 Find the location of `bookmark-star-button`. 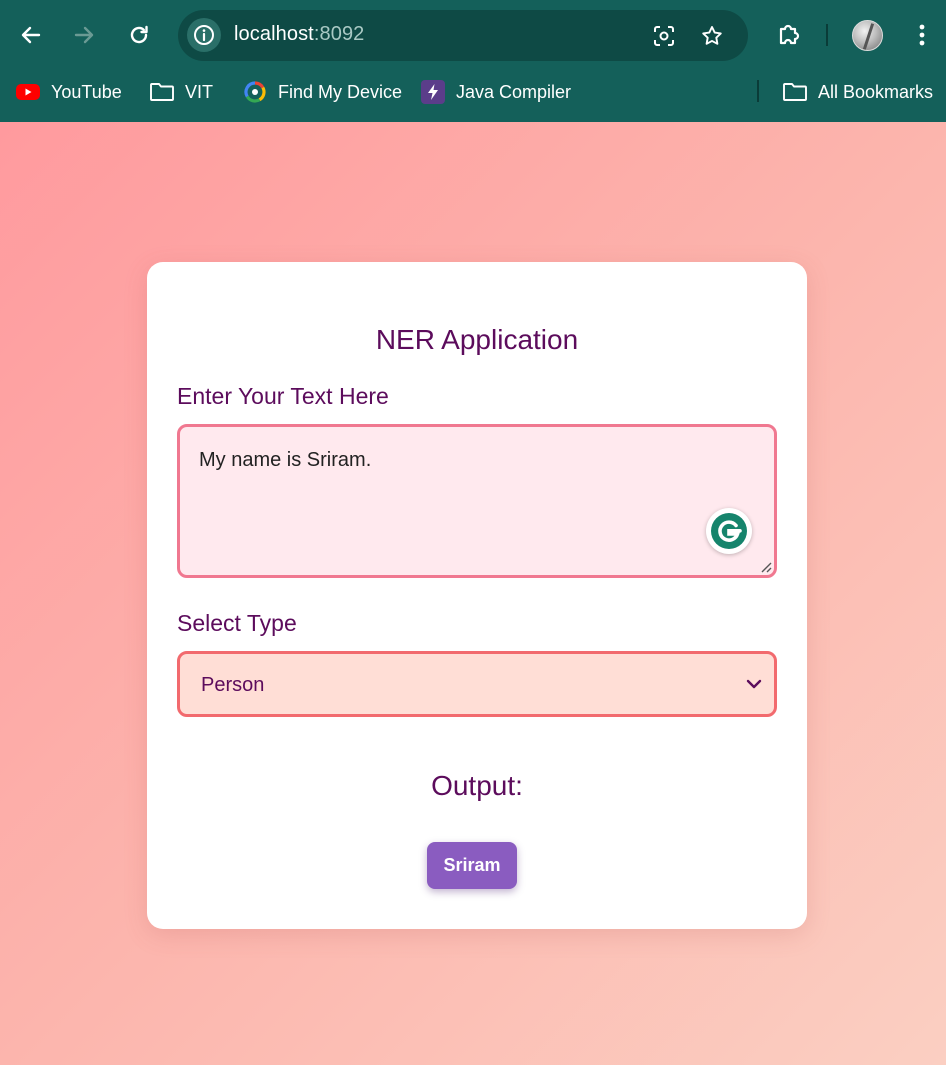

bookmark-star-button is located at coordinates (712, 36).